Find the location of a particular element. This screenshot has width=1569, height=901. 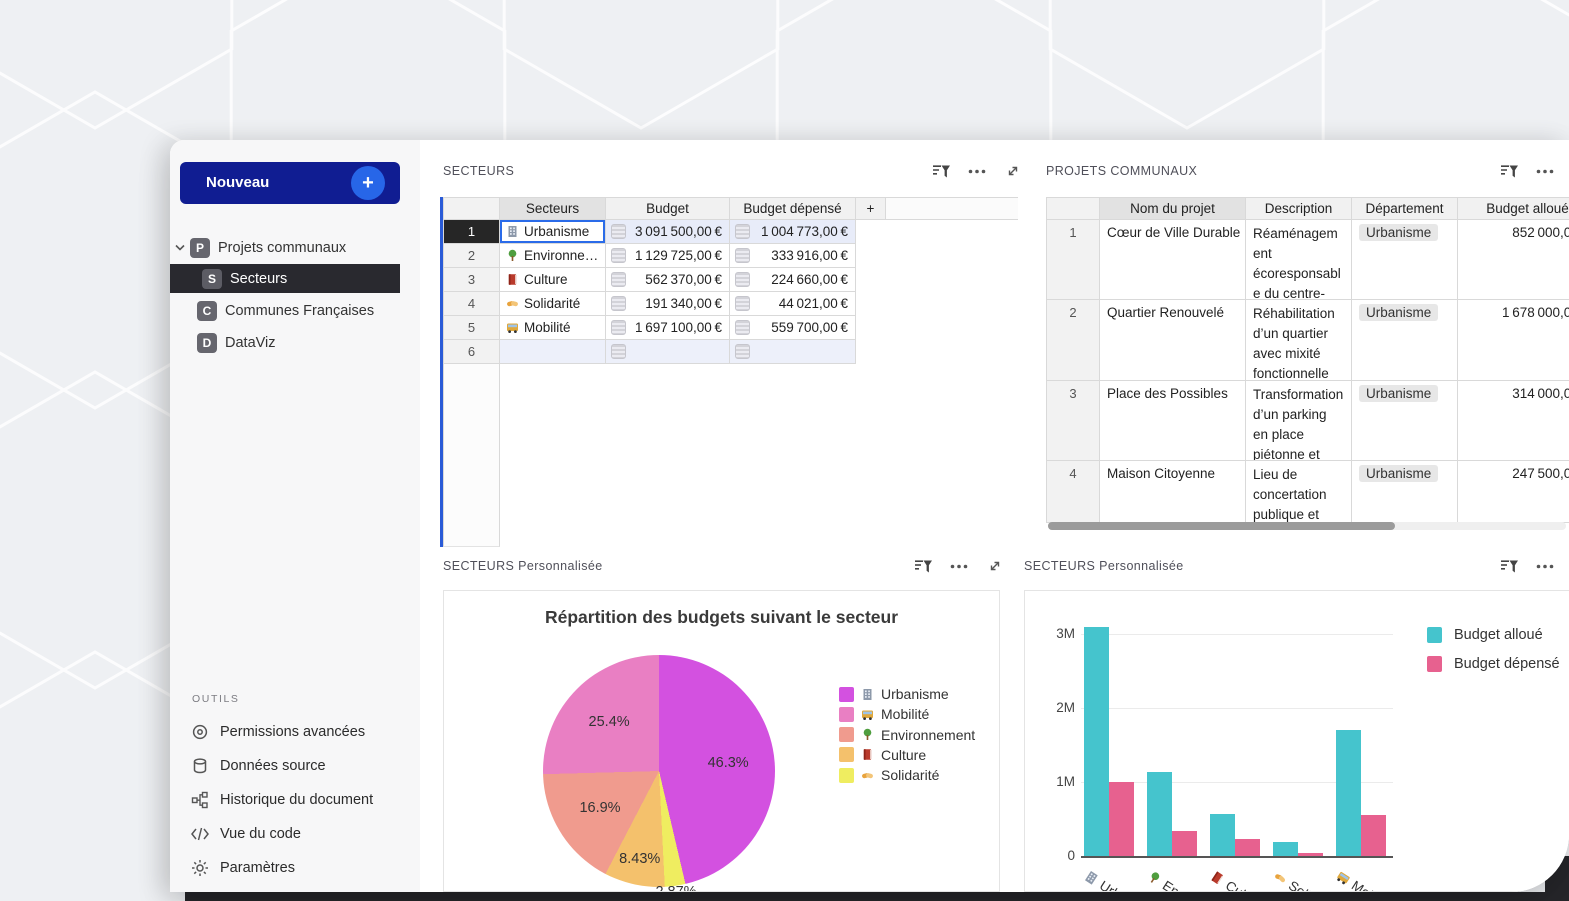

cell-budget: 562 370,00 € is located at coordinates (668, 280).